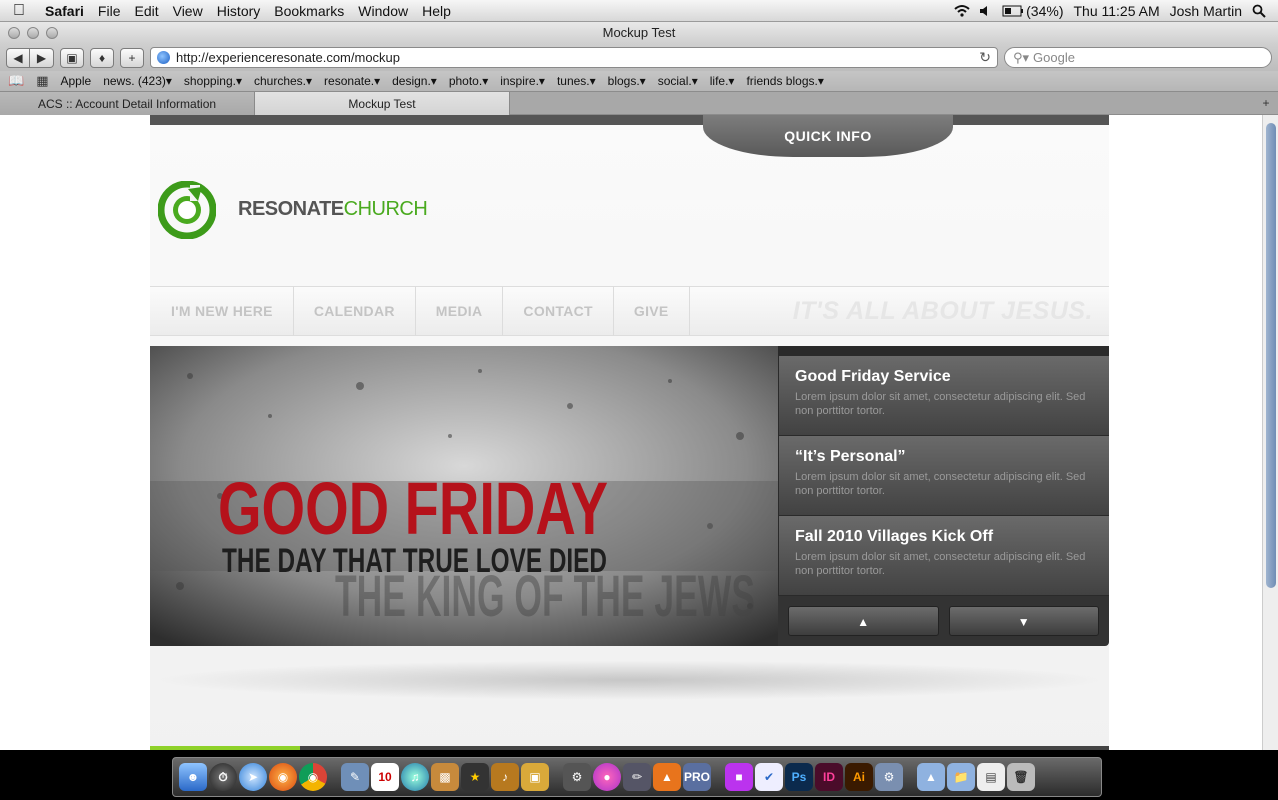  I want to click on task-app-icon: ✔, so click(769, 777).